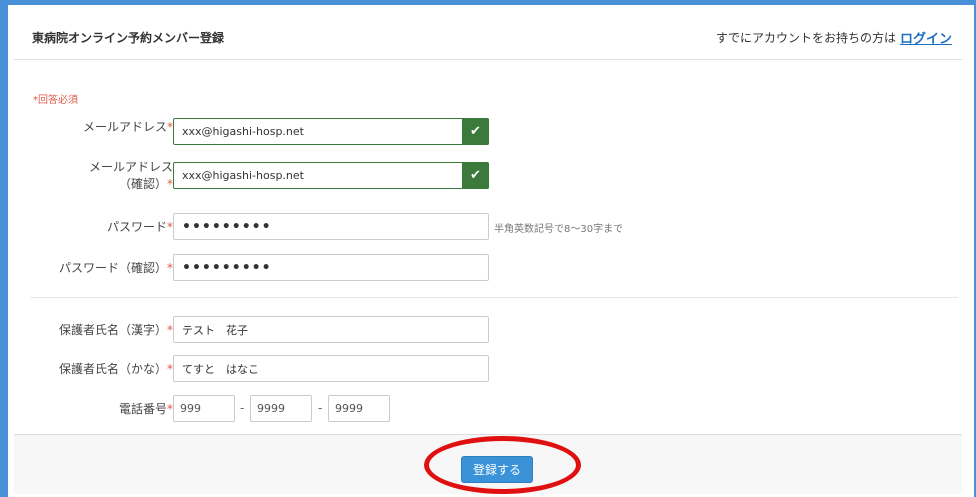  What do you see at coordinates (115, 268) in the screenshot?
I see `password-confirm-label: パスワード（確認）*` at bounding box center [115, 268].